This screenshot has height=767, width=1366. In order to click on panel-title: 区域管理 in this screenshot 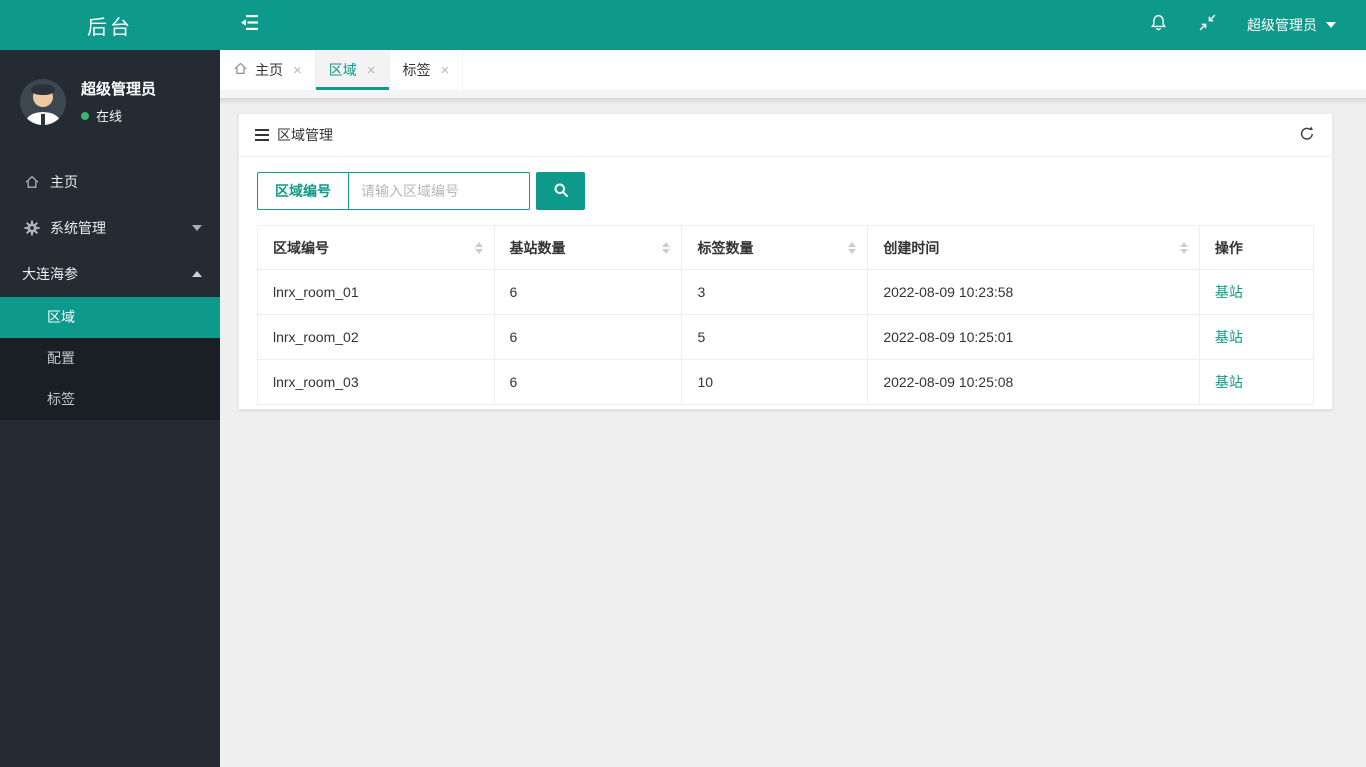, I will do `click(305, 135)`.